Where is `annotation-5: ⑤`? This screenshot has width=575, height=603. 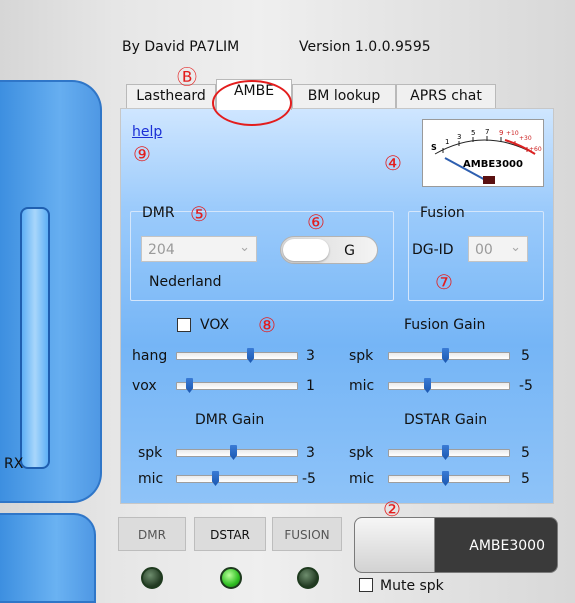 annotation-5: ⑤ is located at coordinates (199, 214).